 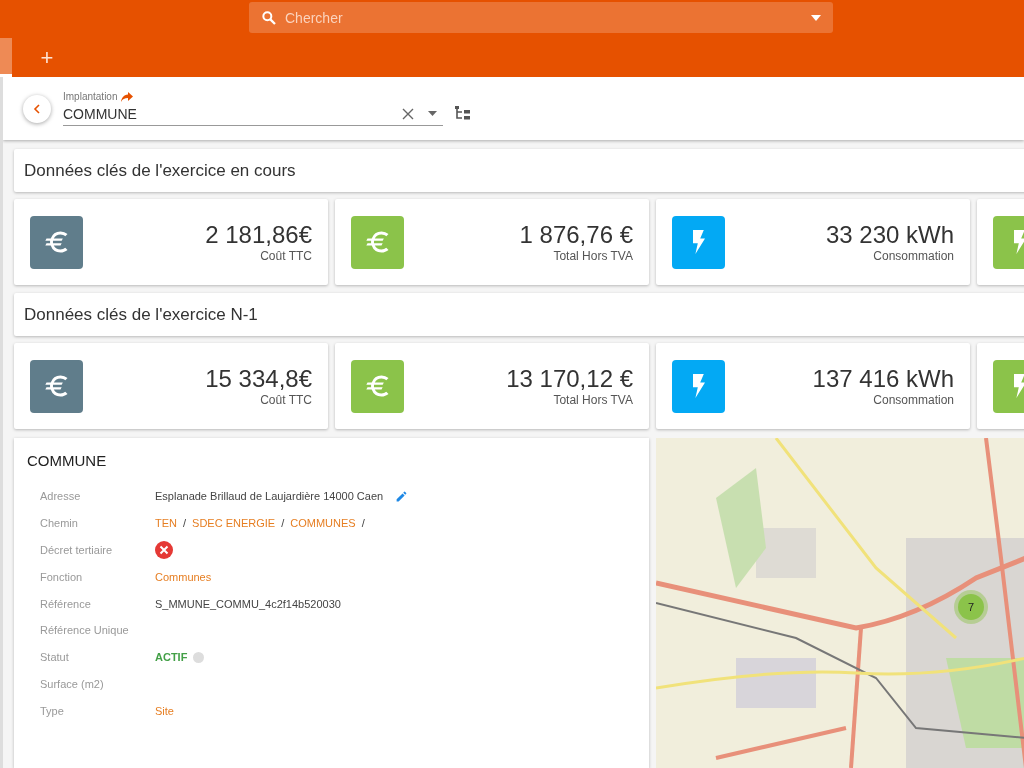 I want to click on tree-icon, so click(x=463, y=112).